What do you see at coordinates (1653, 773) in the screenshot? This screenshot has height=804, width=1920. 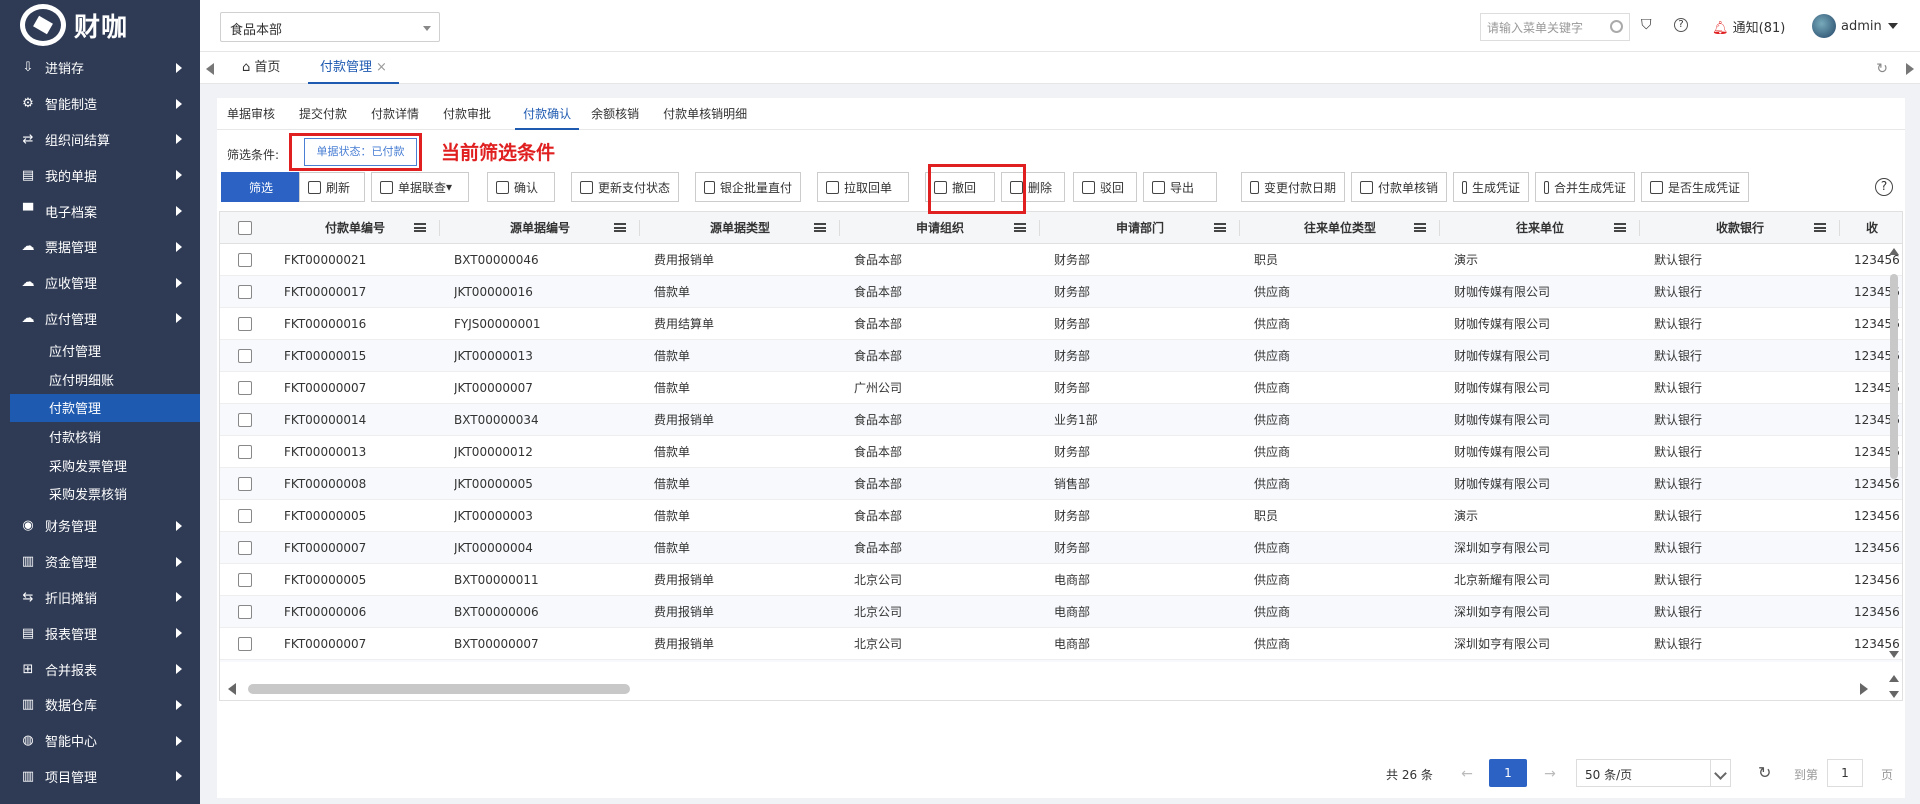 I see `page-size-select: 50 条/页` at bounding box center [1653, 773].